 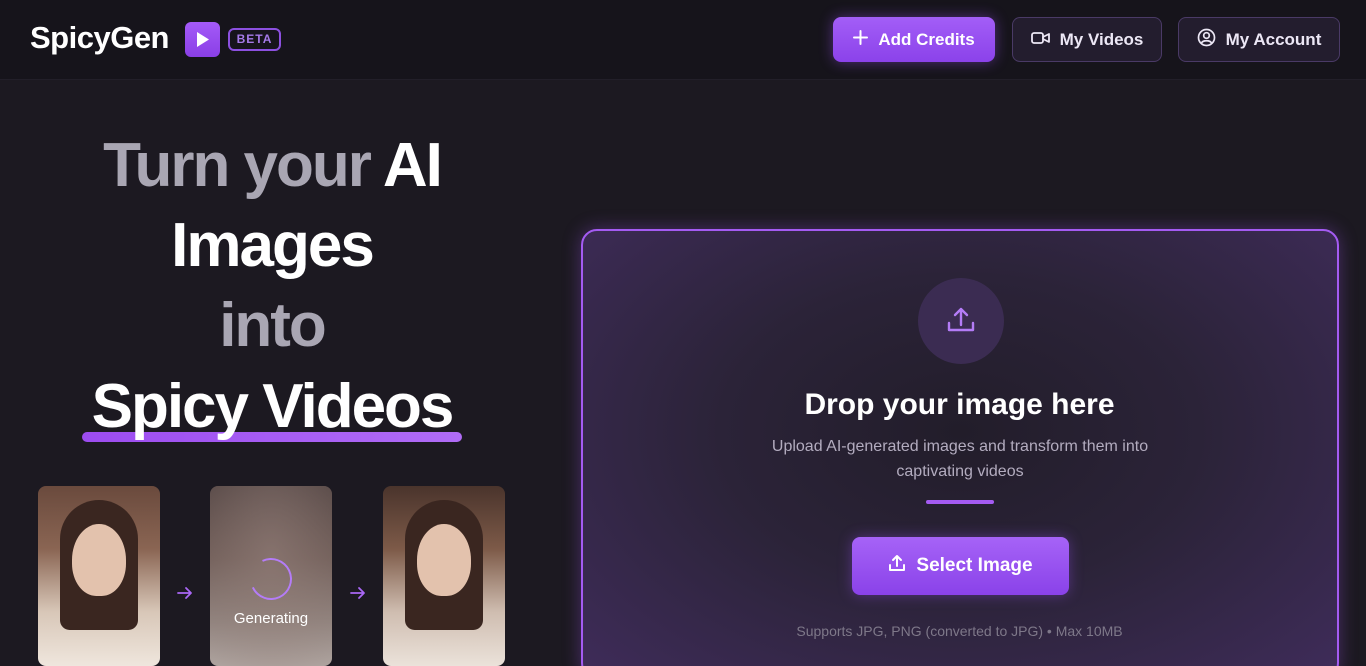 What do you see at coordinates (243, 165) in the screenshot?
I see `hero-headline-turn-your: Turn your` at bounding box center [243, 165].